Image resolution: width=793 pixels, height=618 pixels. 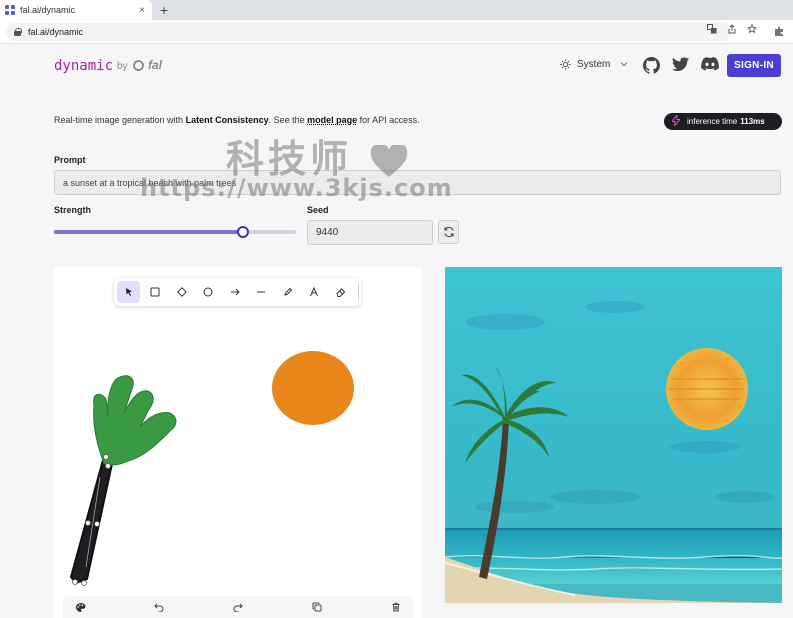 I want to click on palette-button, so click(x=80, y=607).